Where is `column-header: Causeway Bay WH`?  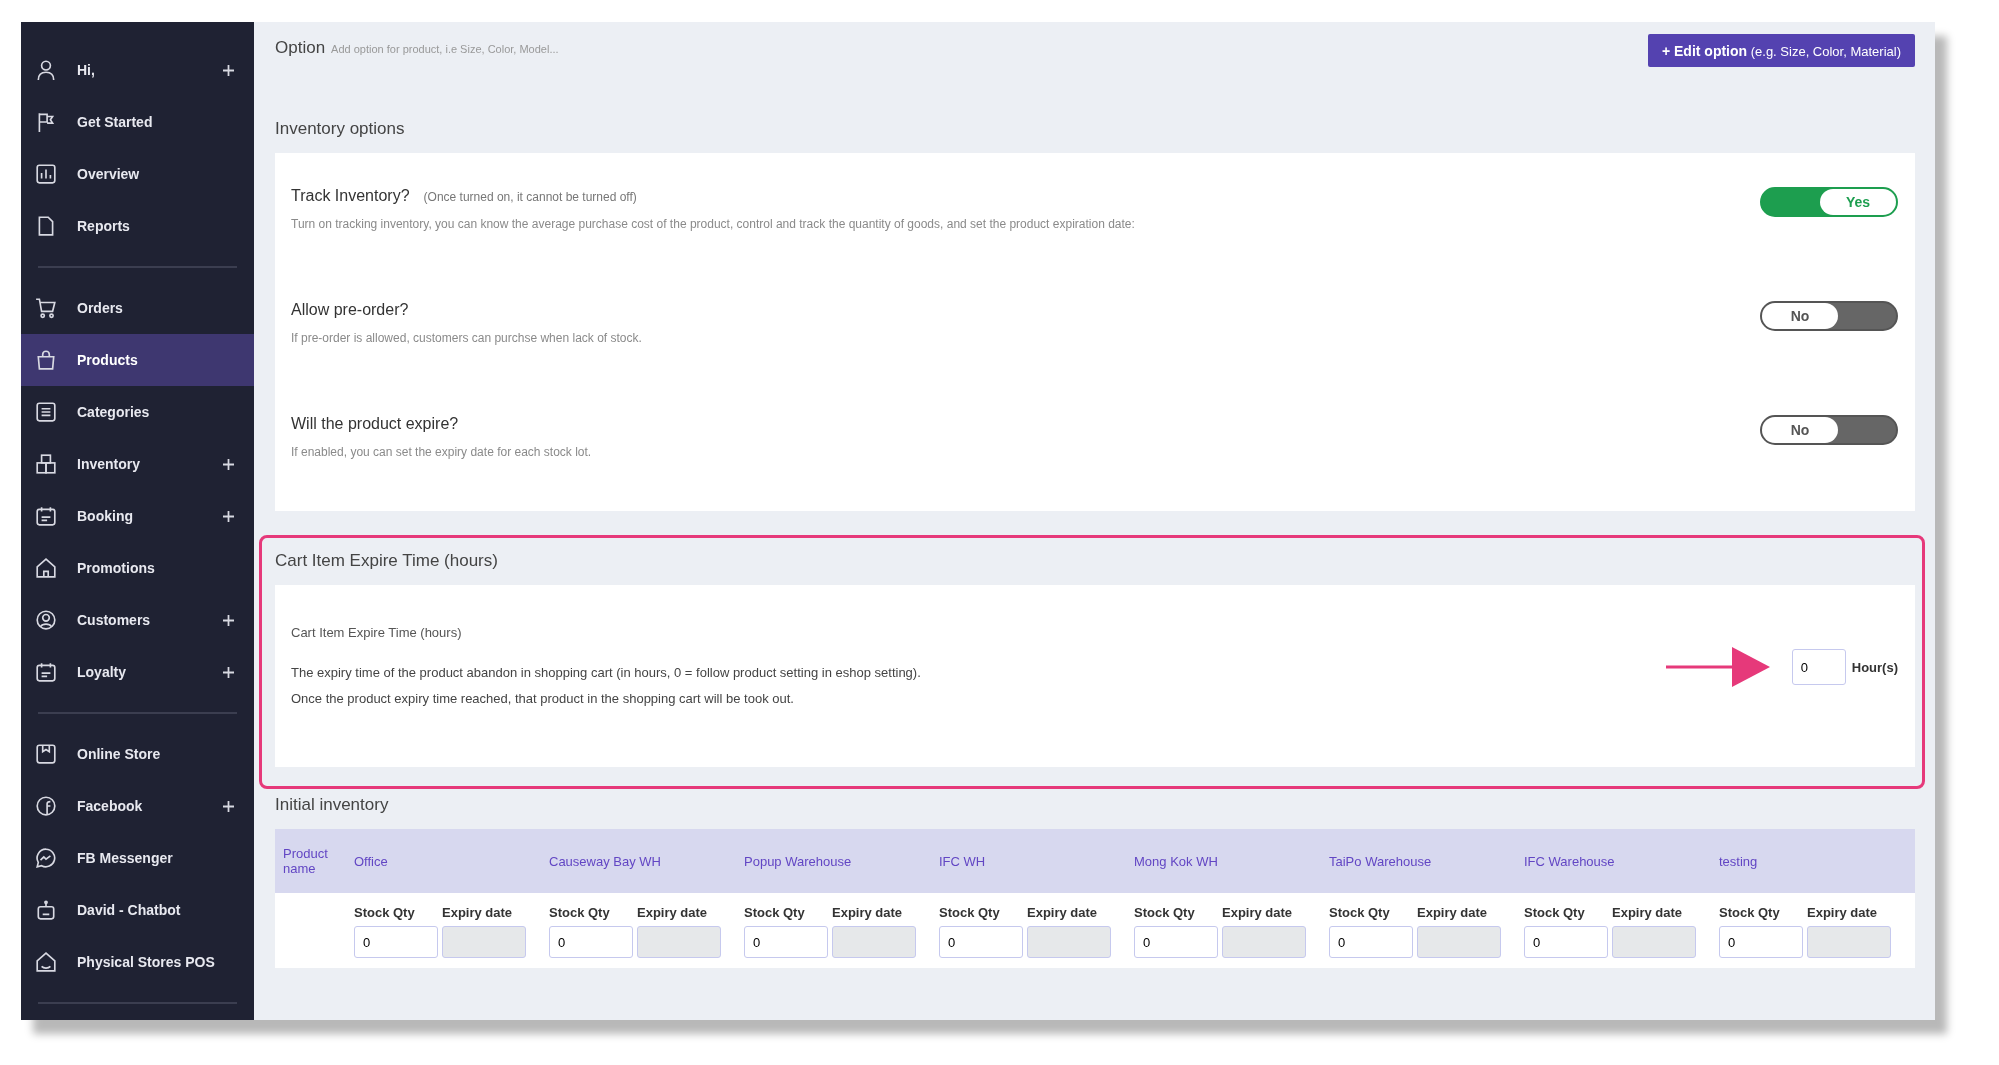 column-header: Causeway Bay WH is located at coordinates (605, 861).